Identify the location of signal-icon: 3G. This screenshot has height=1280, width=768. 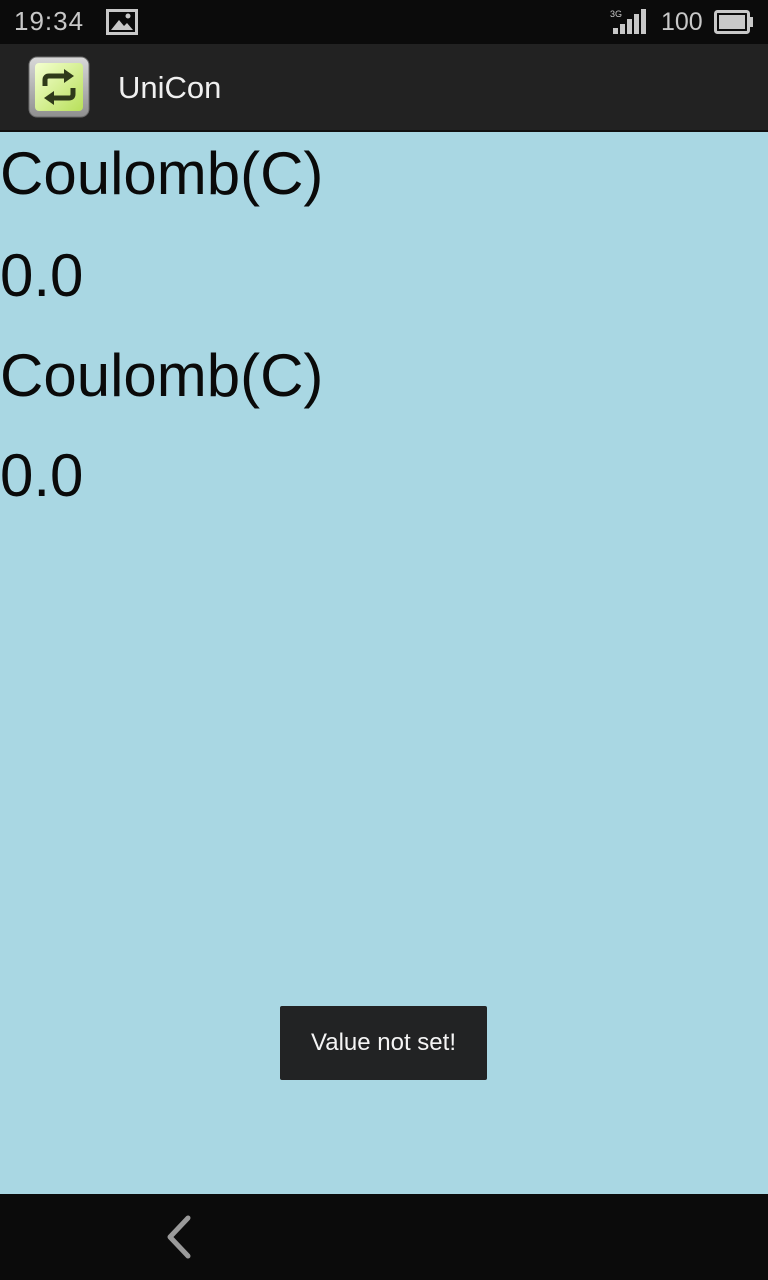
(628, 21).